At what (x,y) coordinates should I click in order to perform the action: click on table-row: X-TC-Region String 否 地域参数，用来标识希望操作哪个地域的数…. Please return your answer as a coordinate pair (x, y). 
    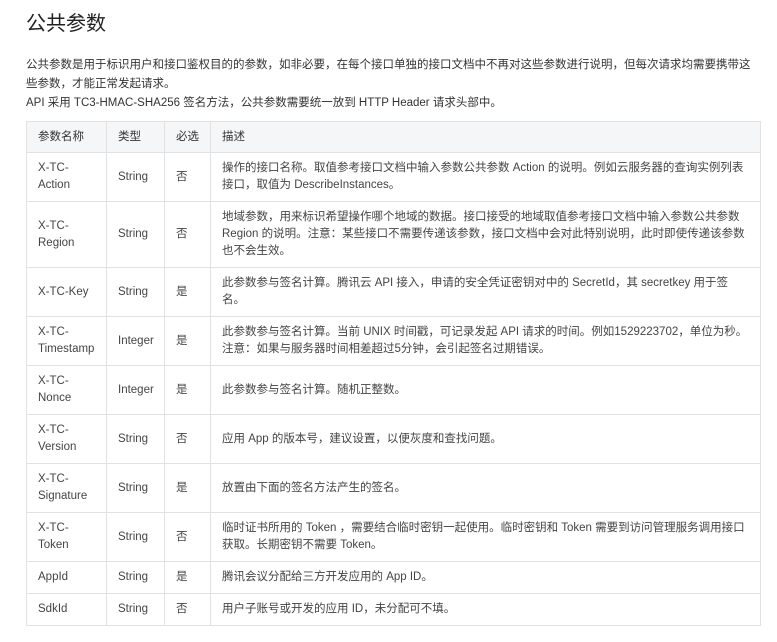
    Looking at the image, I should click on (393, 234).